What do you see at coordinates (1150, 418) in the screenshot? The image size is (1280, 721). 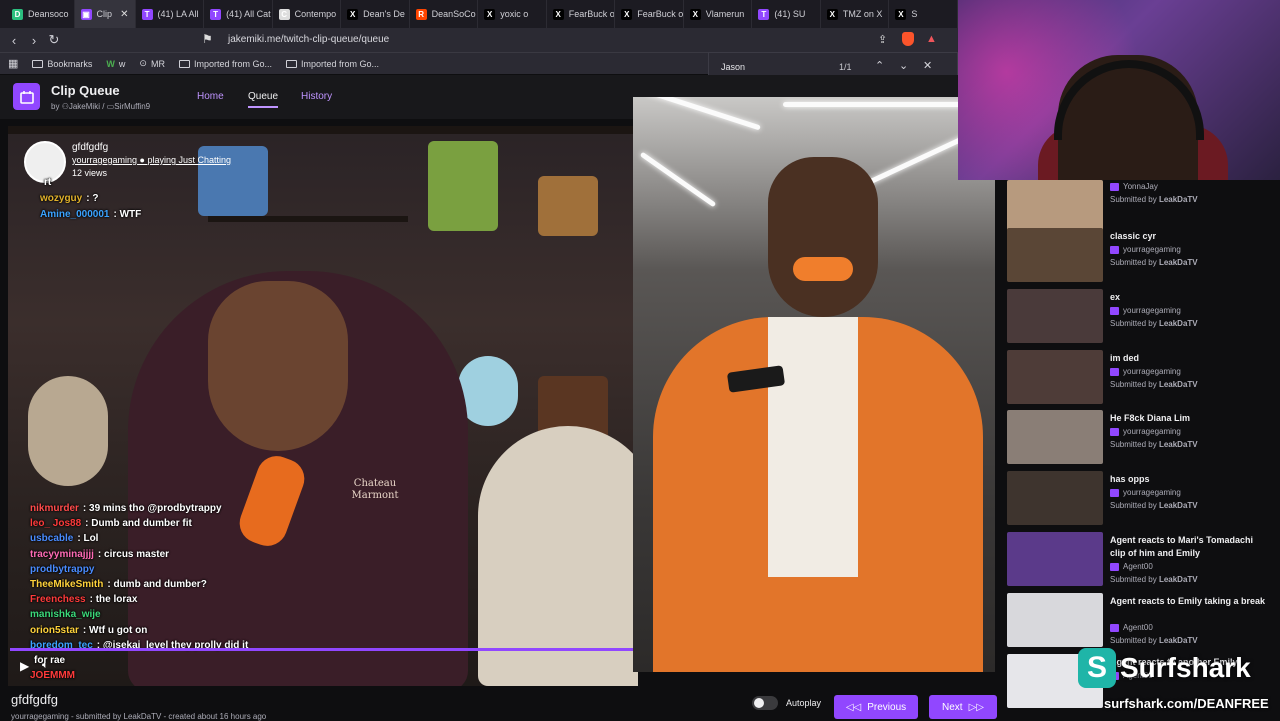 I see `queue-title: He F8ck Diana Lim` at bounding box center [1150, 418].